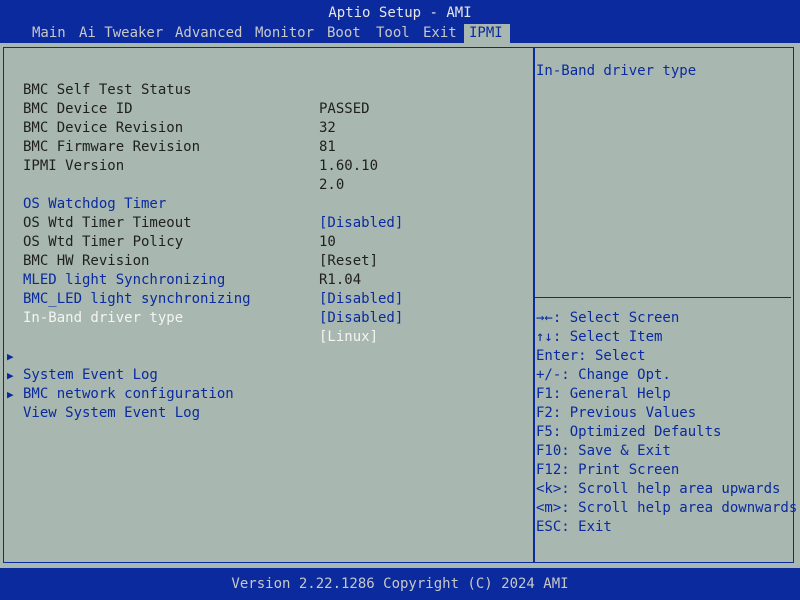 This screenshot has width=800, height=600. Describe the element at coordinates (361, 318) in the screenshot. I see `setting-value: [Disabled]` at that location.